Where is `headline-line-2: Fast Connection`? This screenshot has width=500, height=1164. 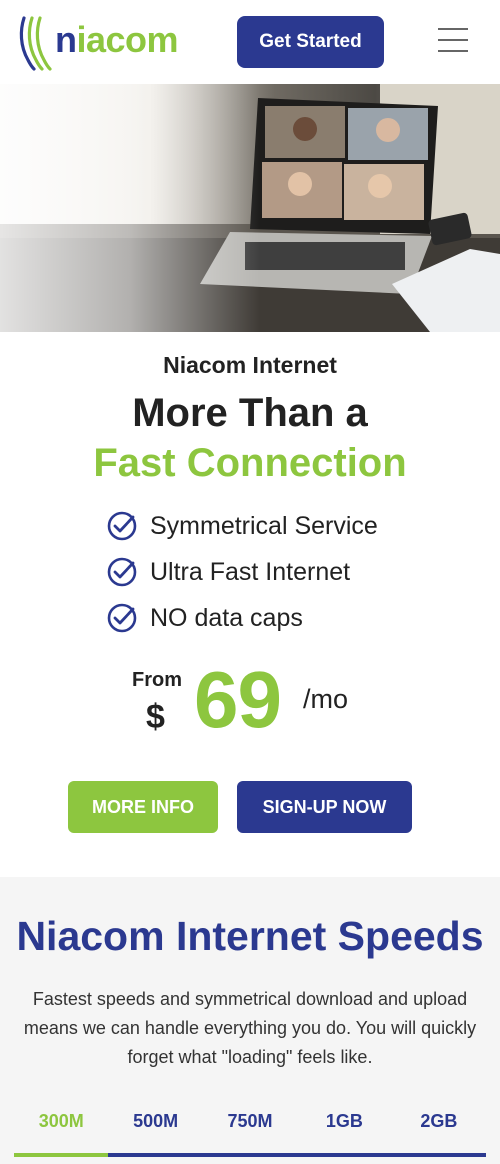
headline-line-2: Fast Connection is located at coordinates (250, 463).